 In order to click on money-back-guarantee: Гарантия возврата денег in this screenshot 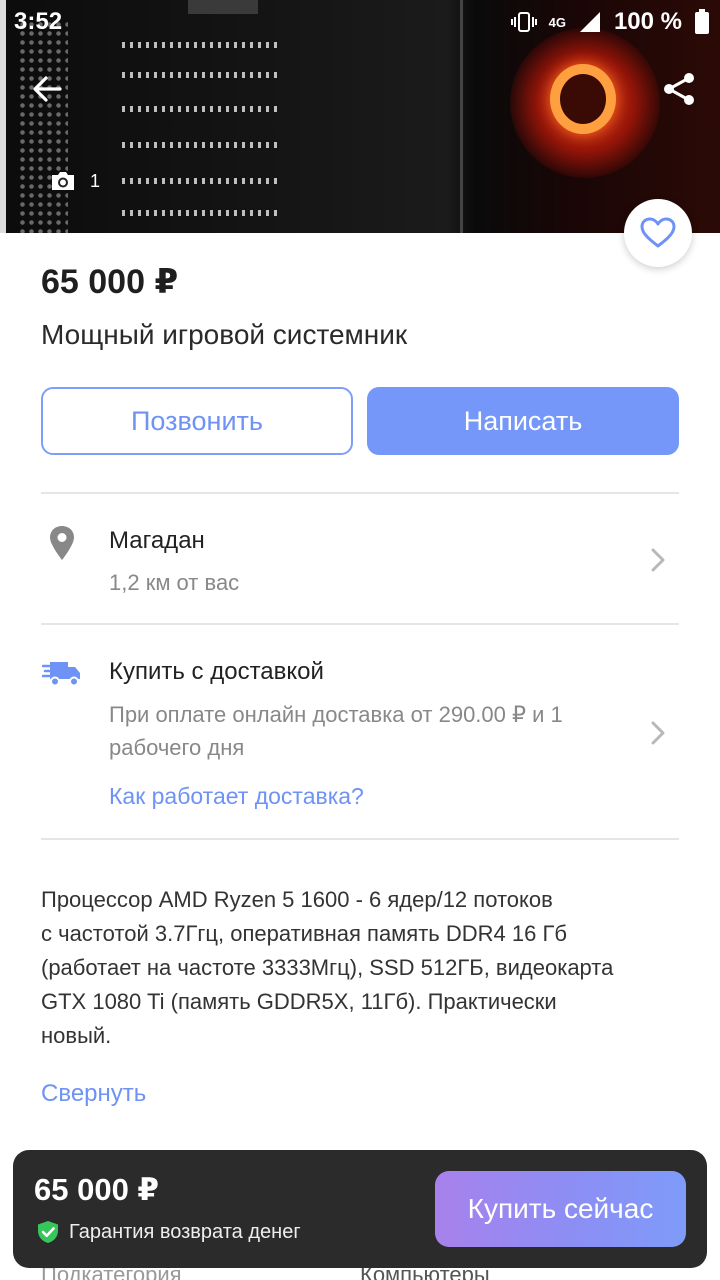, I will do `click(169, 1232)`.